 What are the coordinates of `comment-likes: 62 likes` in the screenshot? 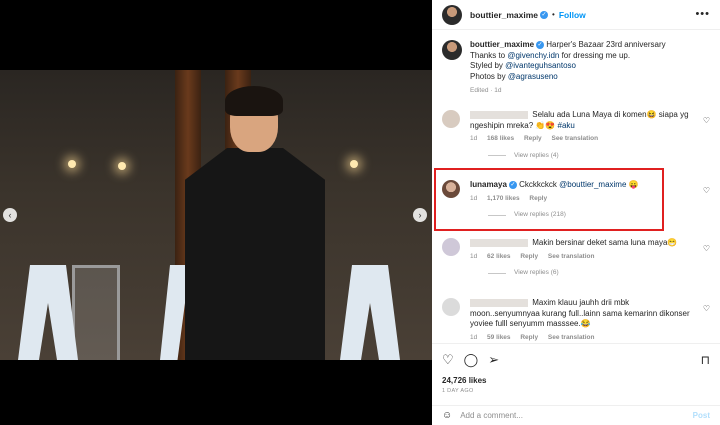 It's located at (499, 256).